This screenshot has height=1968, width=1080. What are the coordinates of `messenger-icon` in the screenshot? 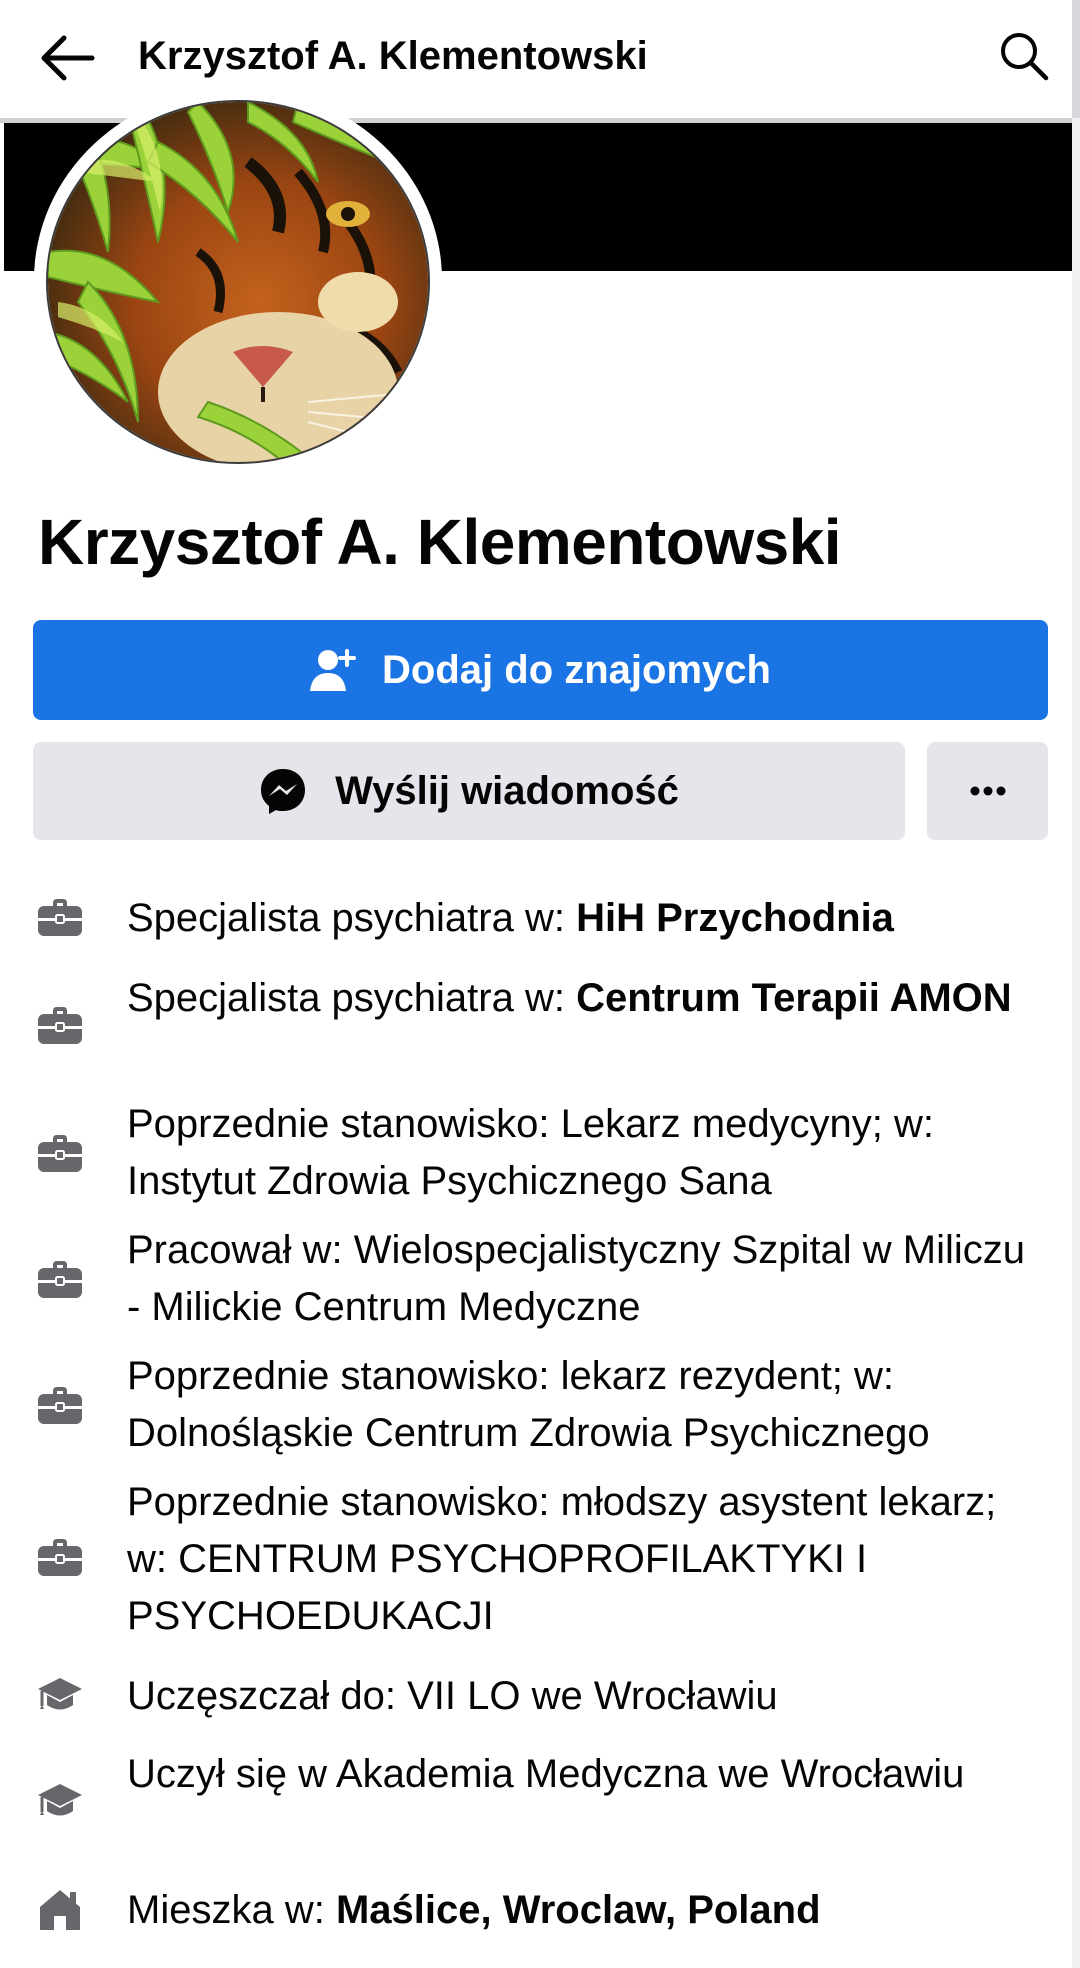 It's located at (283, 791).